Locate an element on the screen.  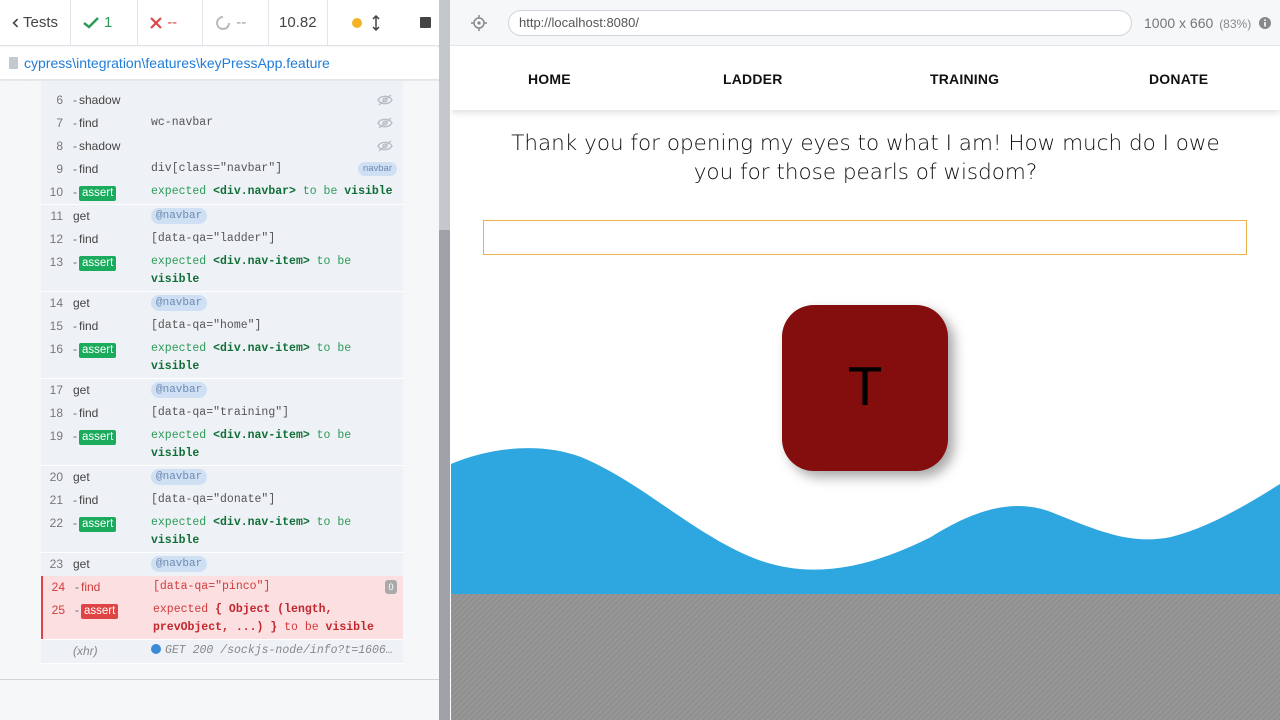
command-message: [data-qa="training"] is located at coordinates (220, 412).